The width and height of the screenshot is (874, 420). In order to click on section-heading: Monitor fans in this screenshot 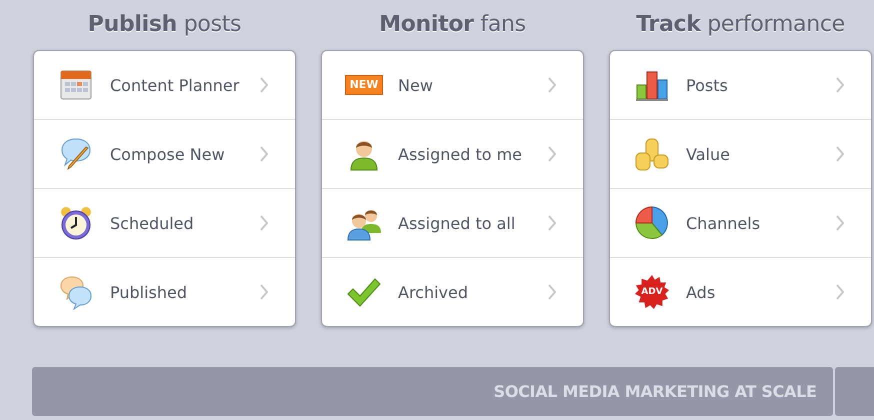, I will do `click(452, 25)`.